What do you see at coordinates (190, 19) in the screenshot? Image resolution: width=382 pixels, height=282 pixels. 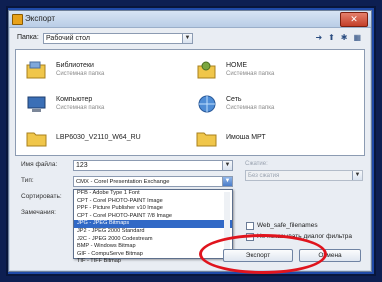 I see `title-bar: Экспорт ✕` at bounding box center [190, 19].